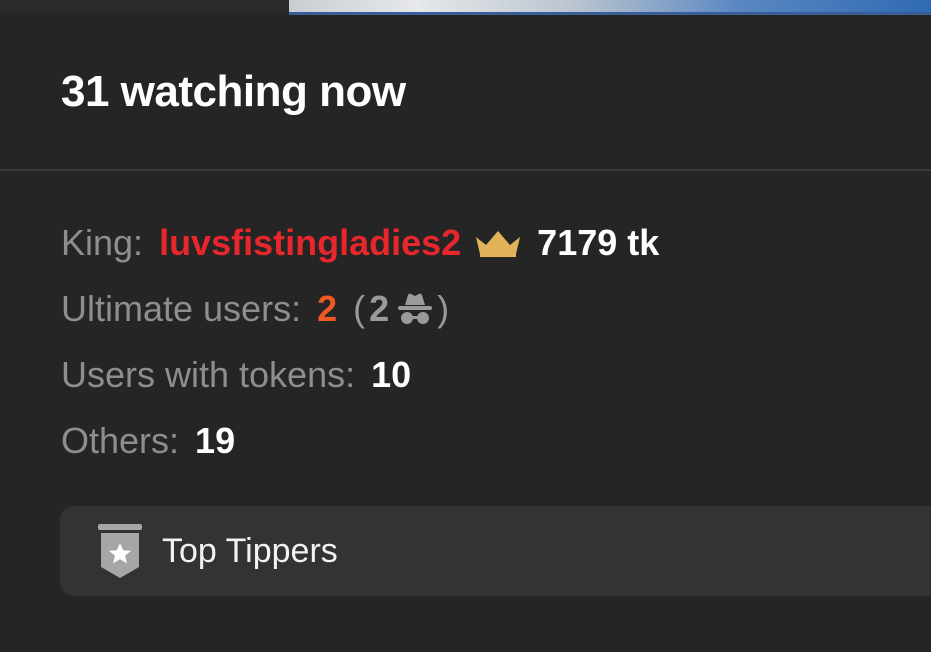 This screenshot has height=652, width=931. What do you see at coordinates (233, 91) in the screenshot?
I see `page-title: 31 watching now` at bounding box center [233, 91].